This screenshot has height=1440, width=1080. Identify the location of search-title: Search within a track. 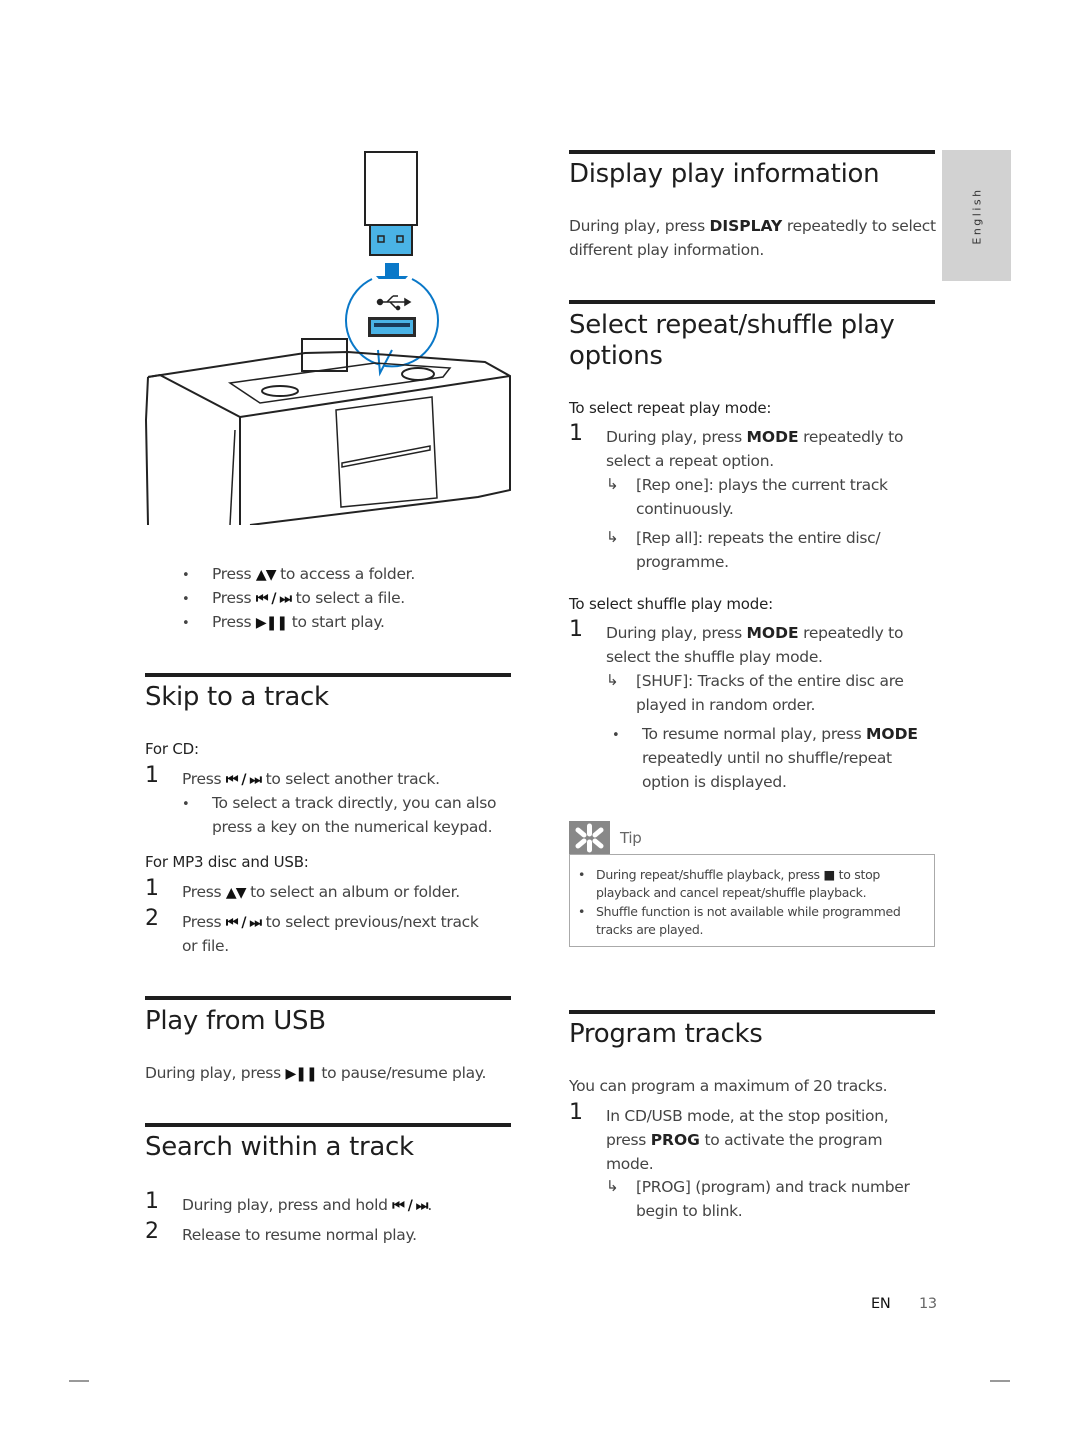
(279, 1147).